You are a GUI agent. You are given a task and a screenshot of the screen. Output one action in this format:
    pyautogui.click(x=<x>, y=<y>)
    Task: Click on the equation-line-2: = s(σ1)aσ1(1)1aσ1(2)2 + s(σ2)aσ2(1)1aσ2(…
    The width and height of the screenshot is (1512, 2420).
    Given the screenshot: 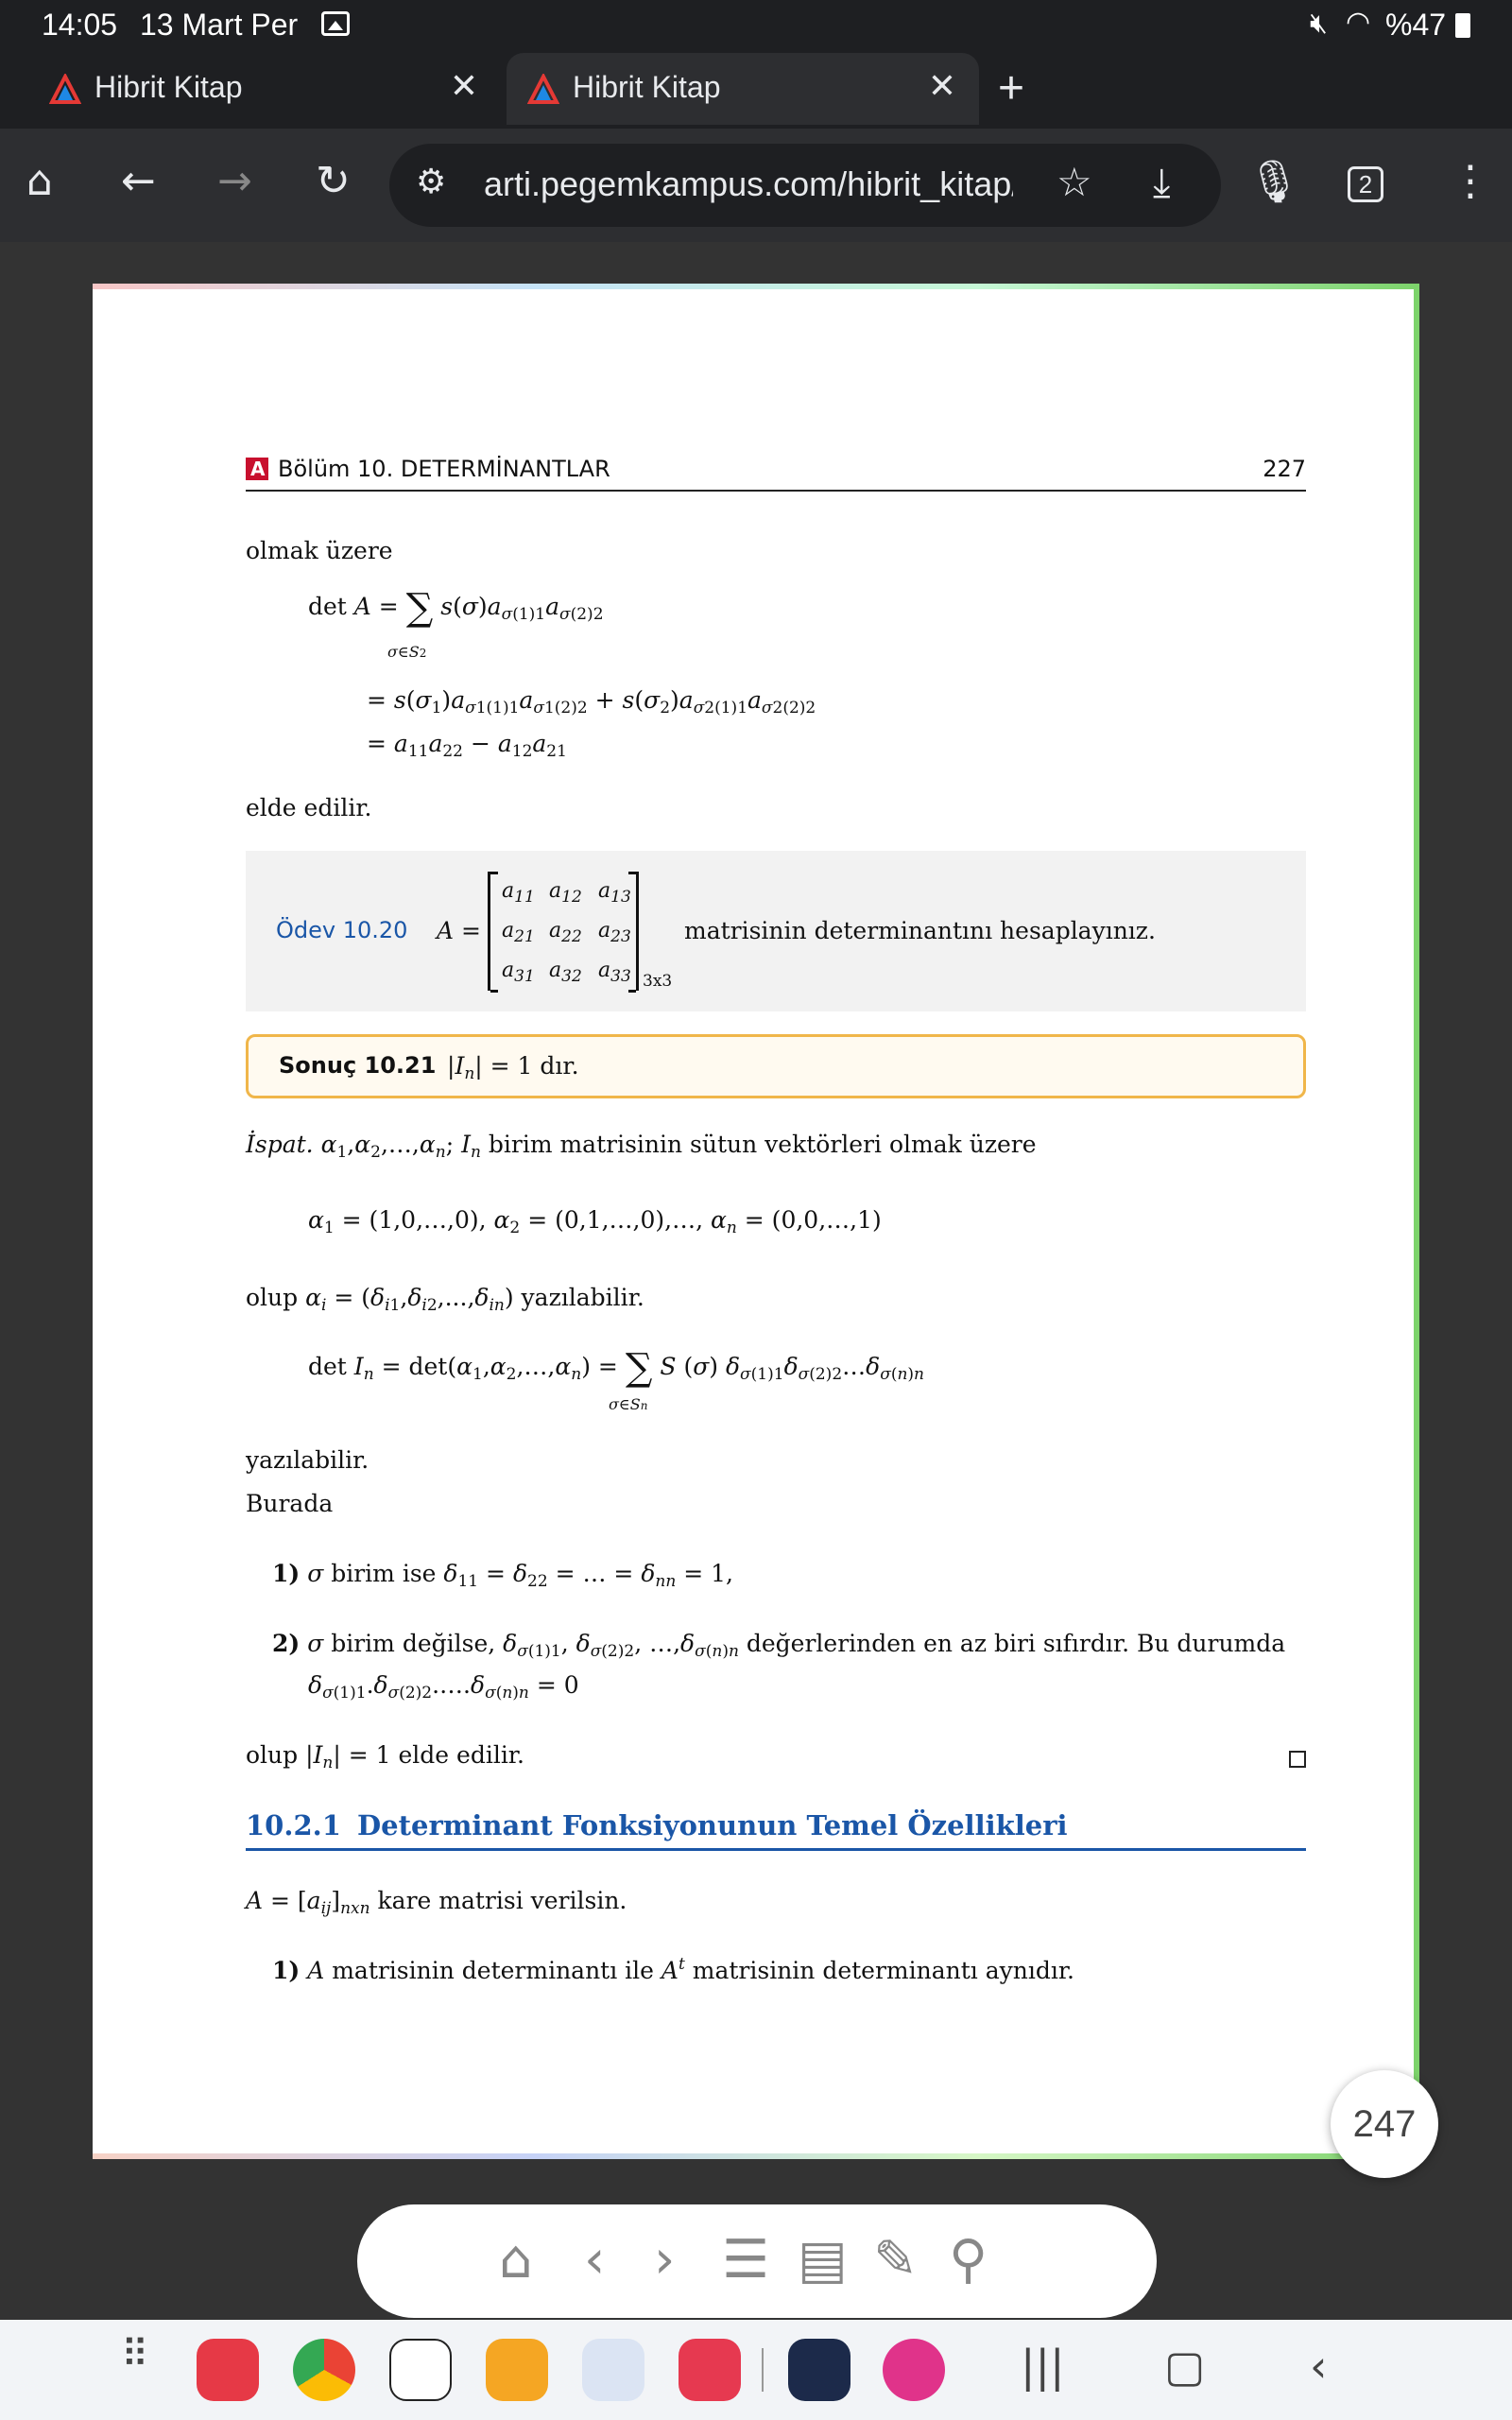 What is the action you would take?
    pyautogui.click(x=591, y=701)
    